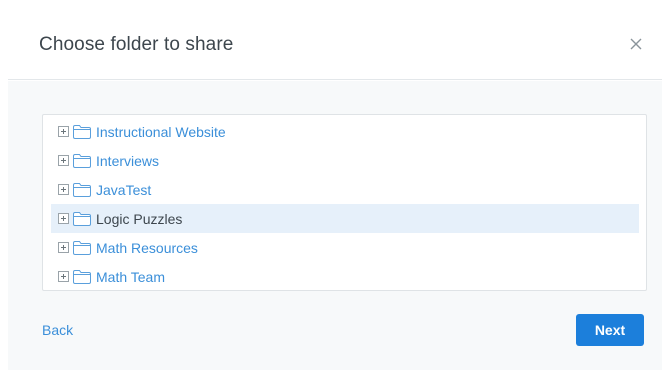  Describe the element at coordinates (139, 218) in the screenshot. I see `tree-item-label: Logic Puzzles` at that location.